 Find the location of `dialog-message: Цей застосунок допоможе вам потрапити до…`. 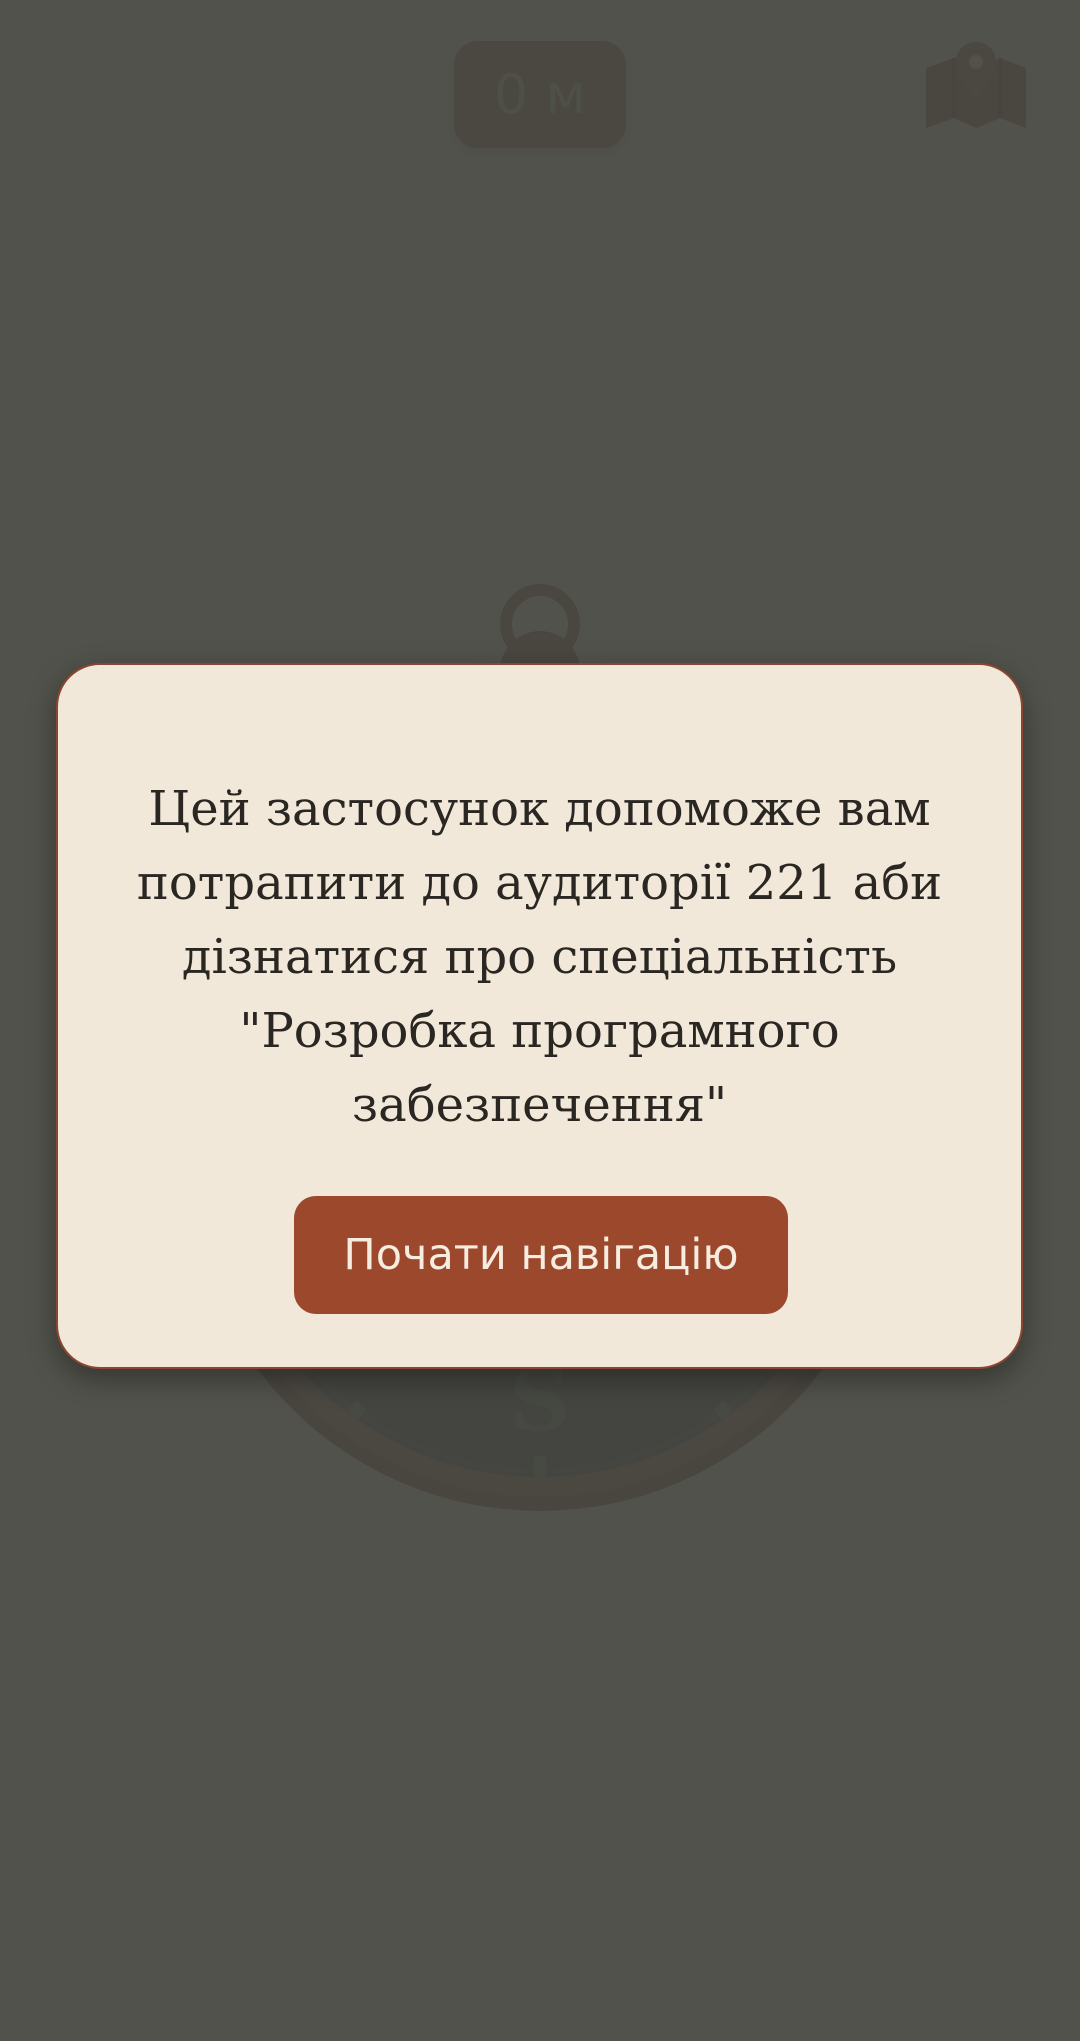

dialog-message: Цей застосунок допоможе вам потрапити до… is located at coordinates (539, 957).